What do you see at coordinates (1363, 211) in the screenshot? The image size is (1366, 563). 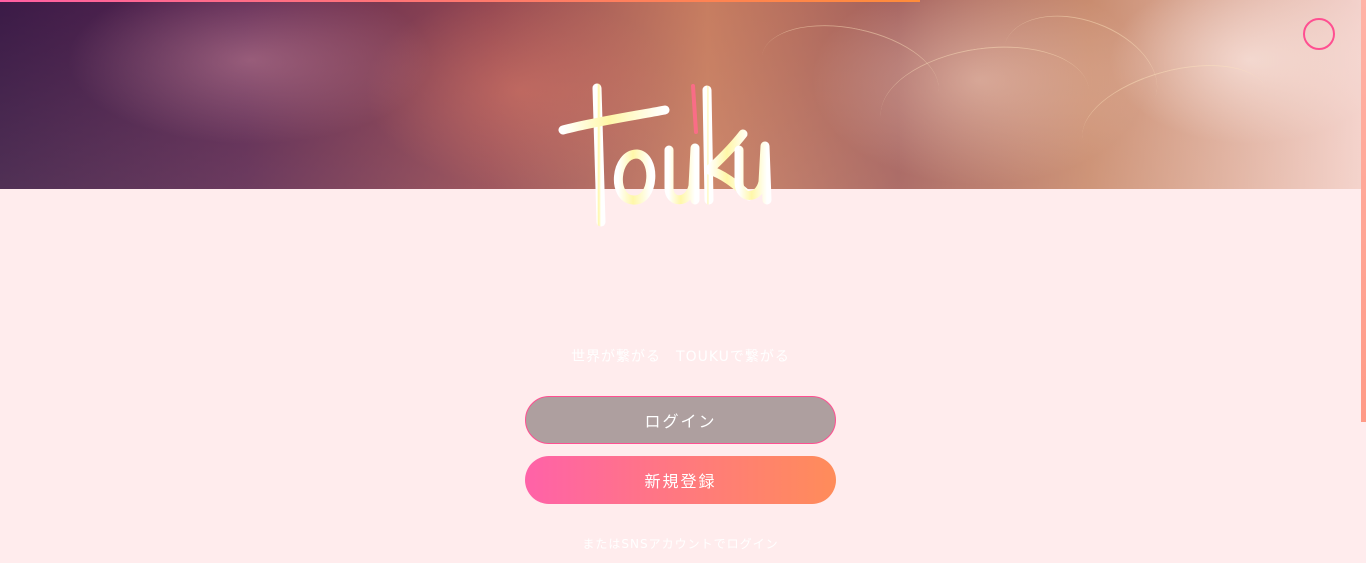 I see `scrollbar` at bounding box center [1363, 211].